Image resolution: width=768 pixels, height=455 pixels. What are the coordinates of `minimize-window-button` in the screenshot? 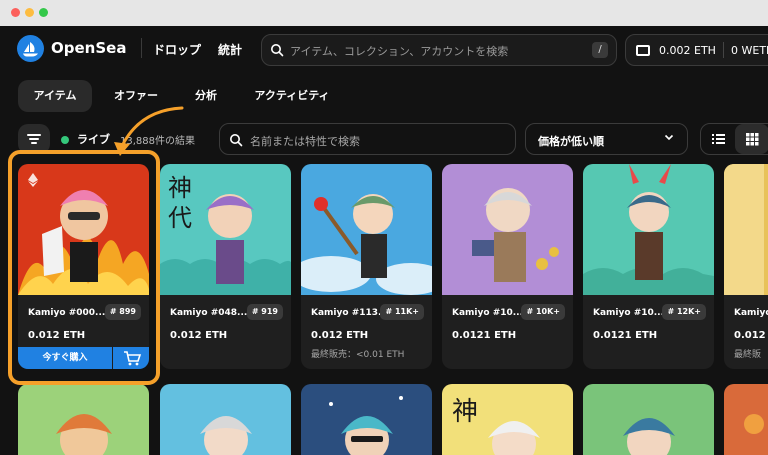 It's located at (29, 12).